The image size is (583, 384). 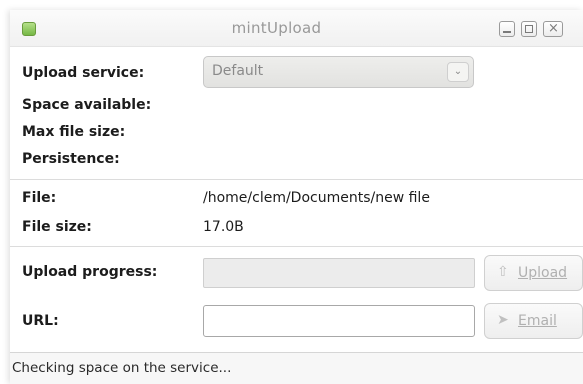 I want to click on upload-button: ⇧ Upload, so click(x=533, y=273).